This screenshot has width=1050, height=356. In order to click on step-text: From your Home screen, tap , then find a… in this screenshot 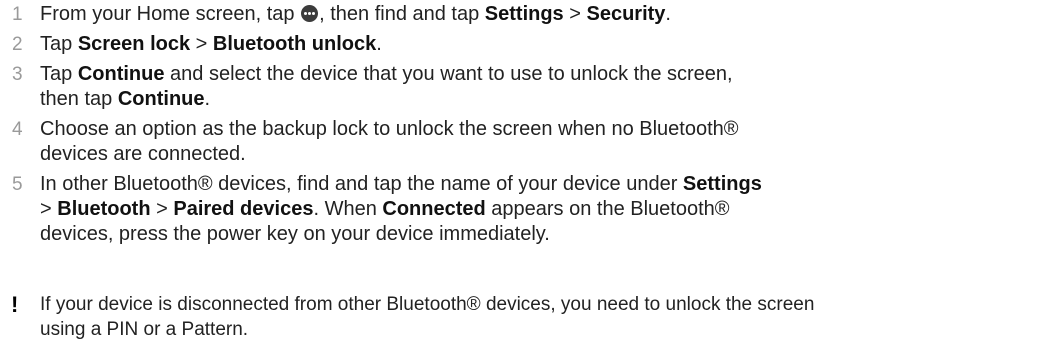, I will do `click(355, 14)`.